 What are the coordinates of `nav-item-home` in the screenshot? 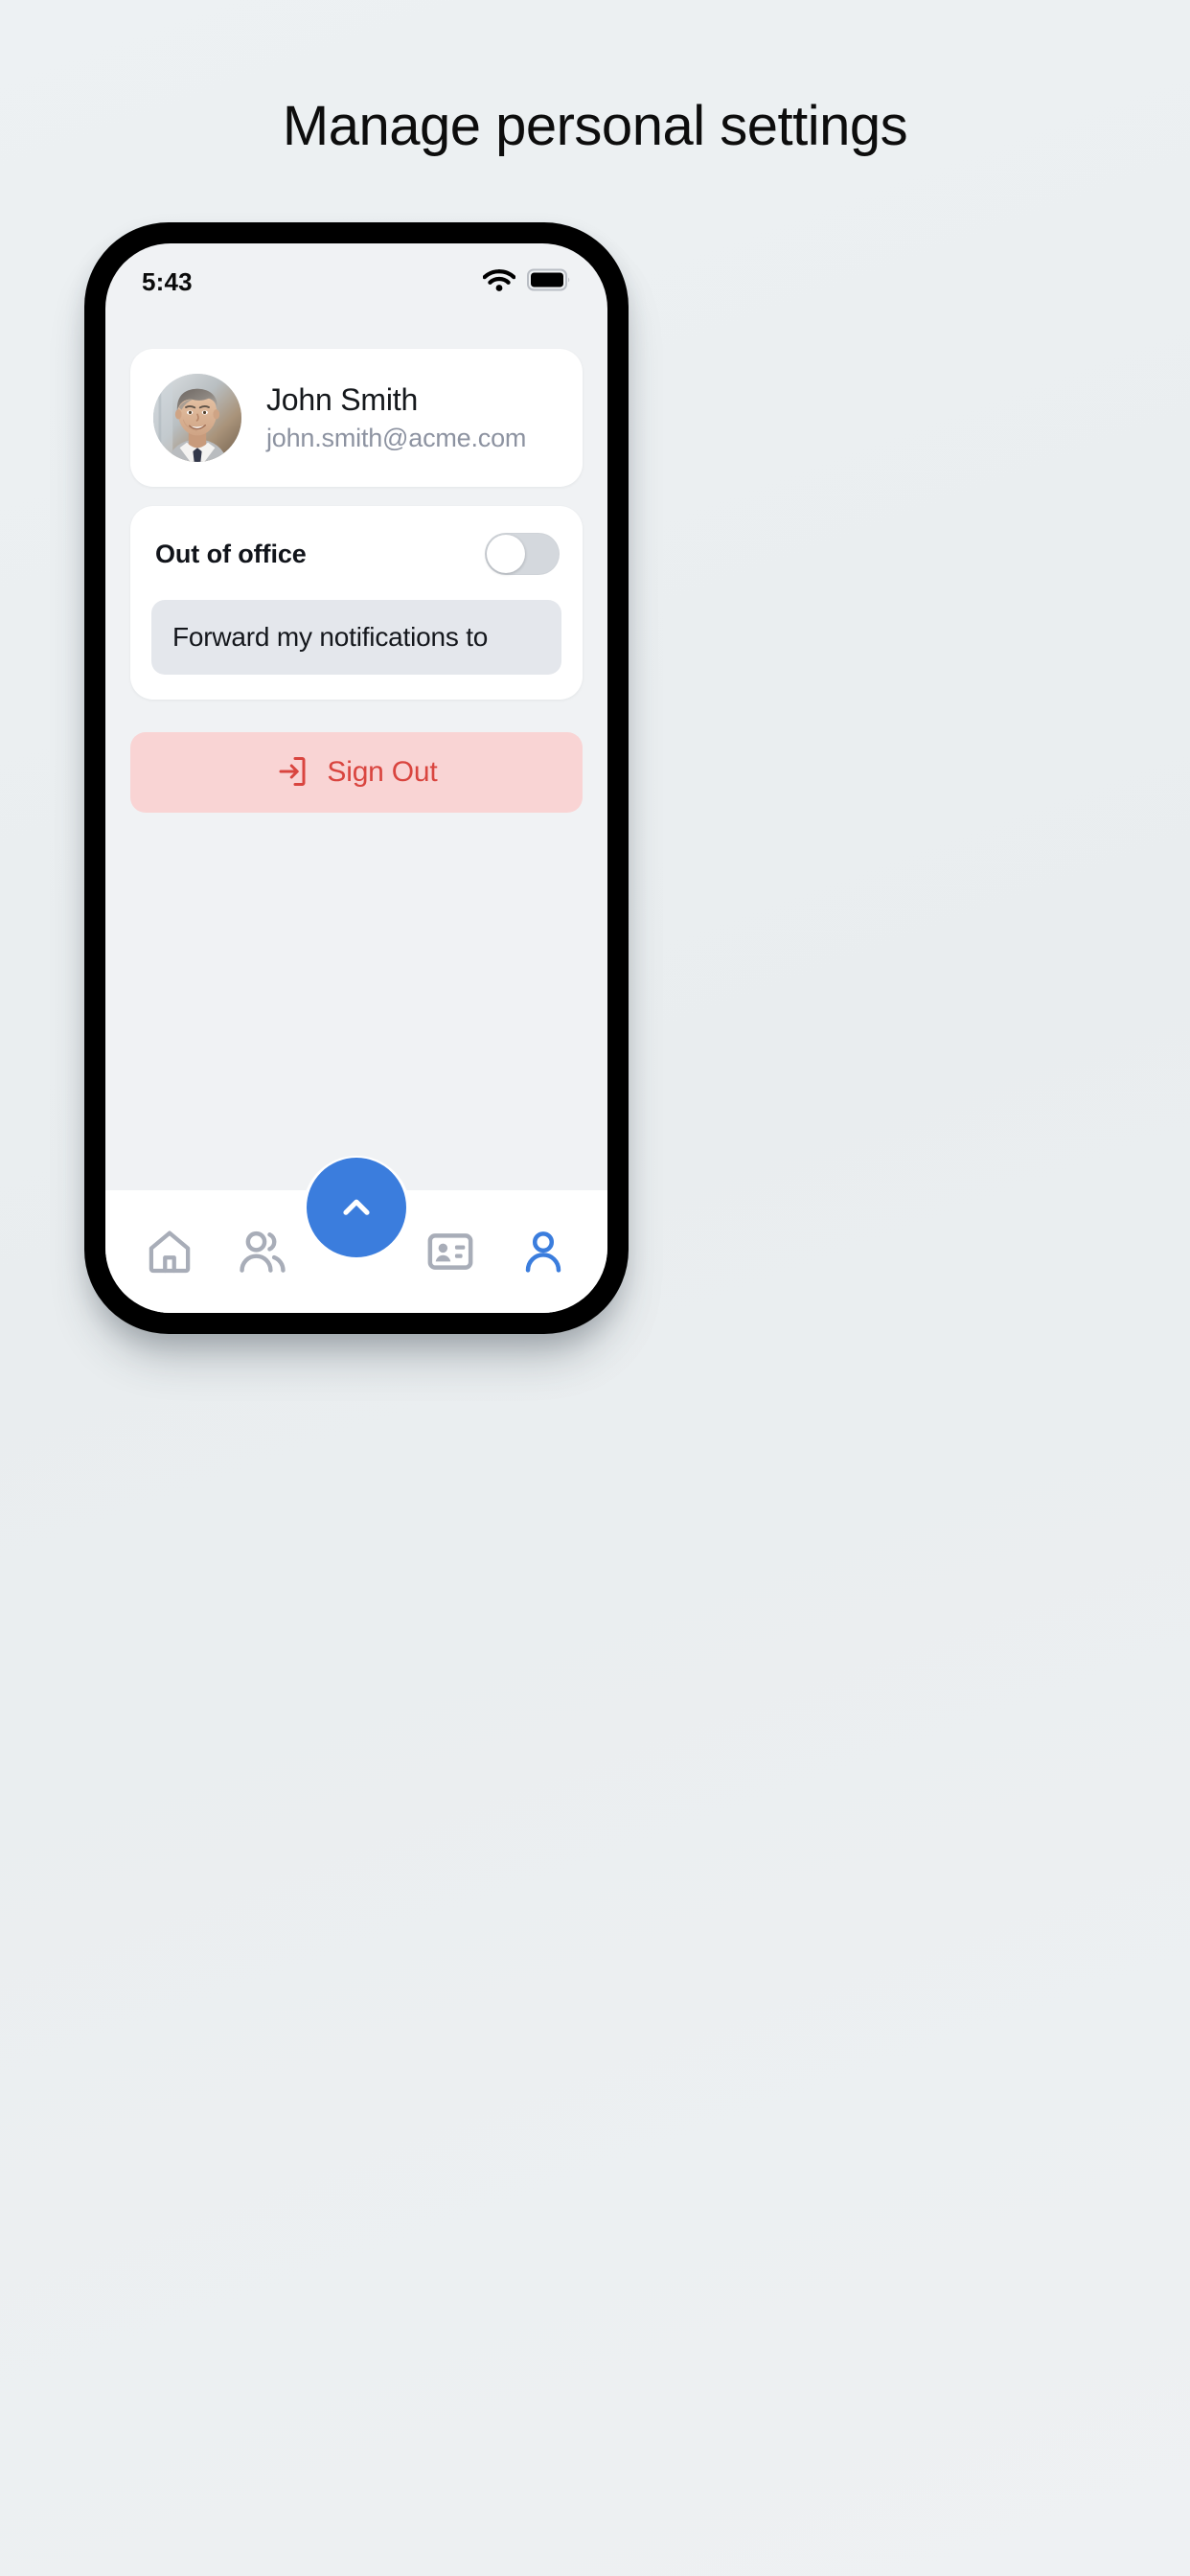 It's located at (170, 1251).